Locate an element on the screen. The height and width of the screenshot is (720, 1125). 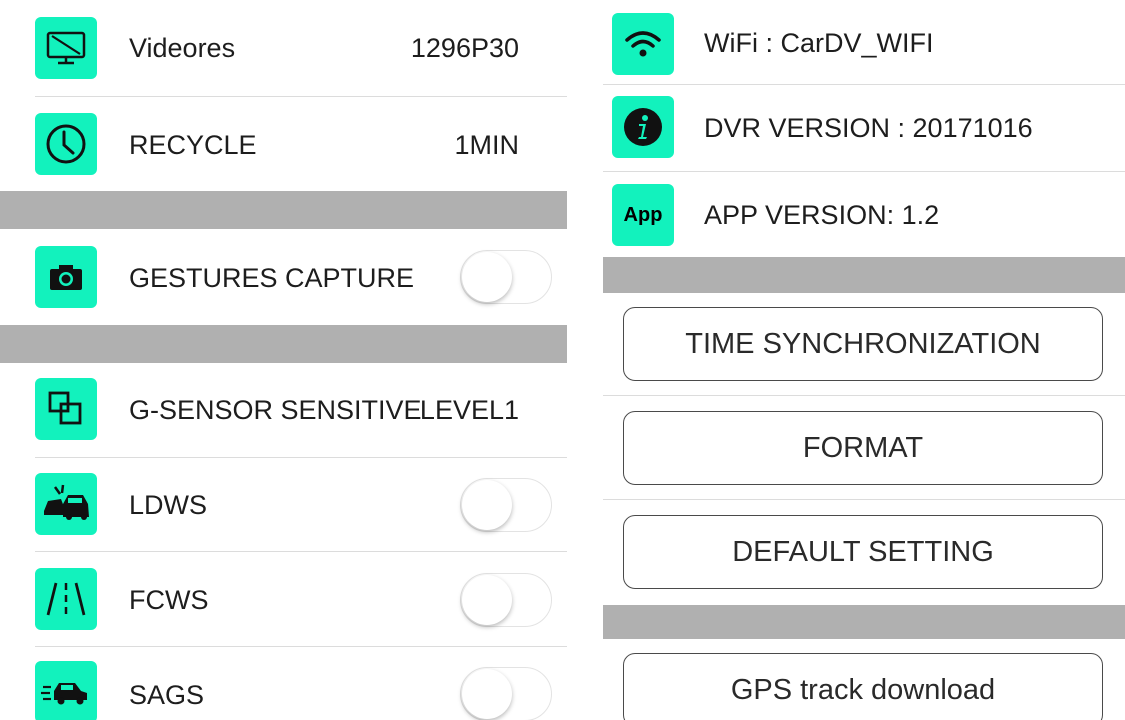
recycle-row: RECYCLE 1MIN is located at coordinates (283, 144).